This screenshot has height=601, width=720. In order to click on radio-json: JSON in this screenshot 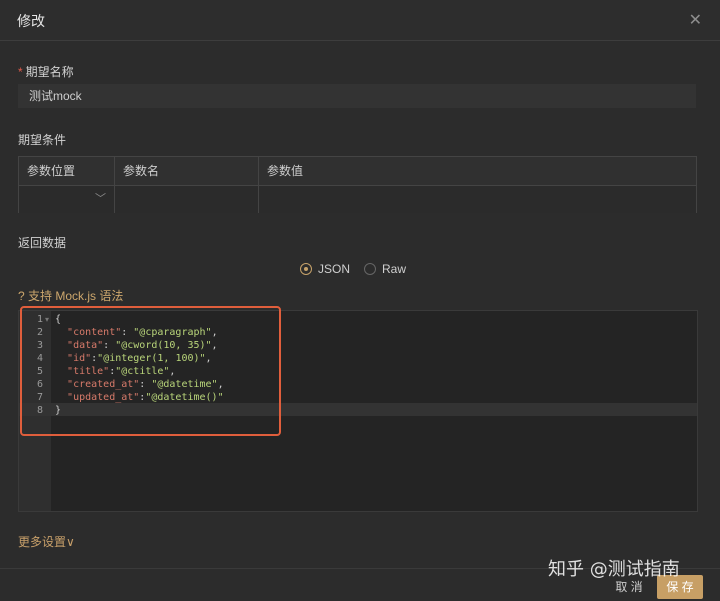, I will do `click(325, 269)`.